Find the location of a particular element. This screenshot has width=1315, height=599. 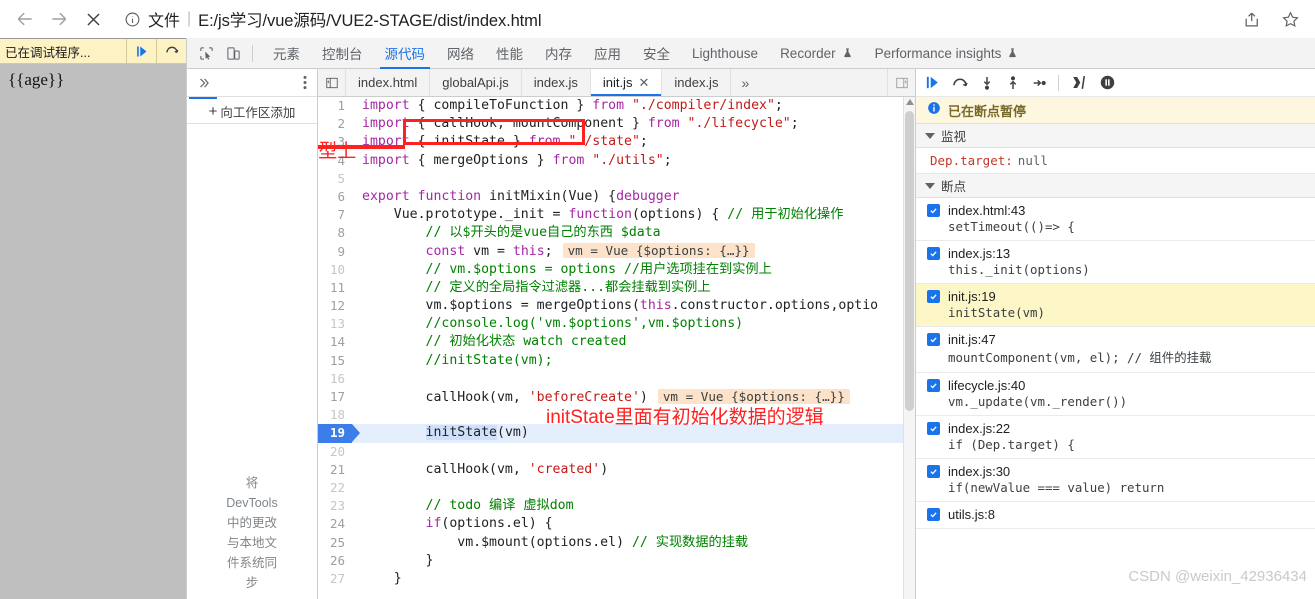

line-number: 12 is located at coordinates (337, 306).